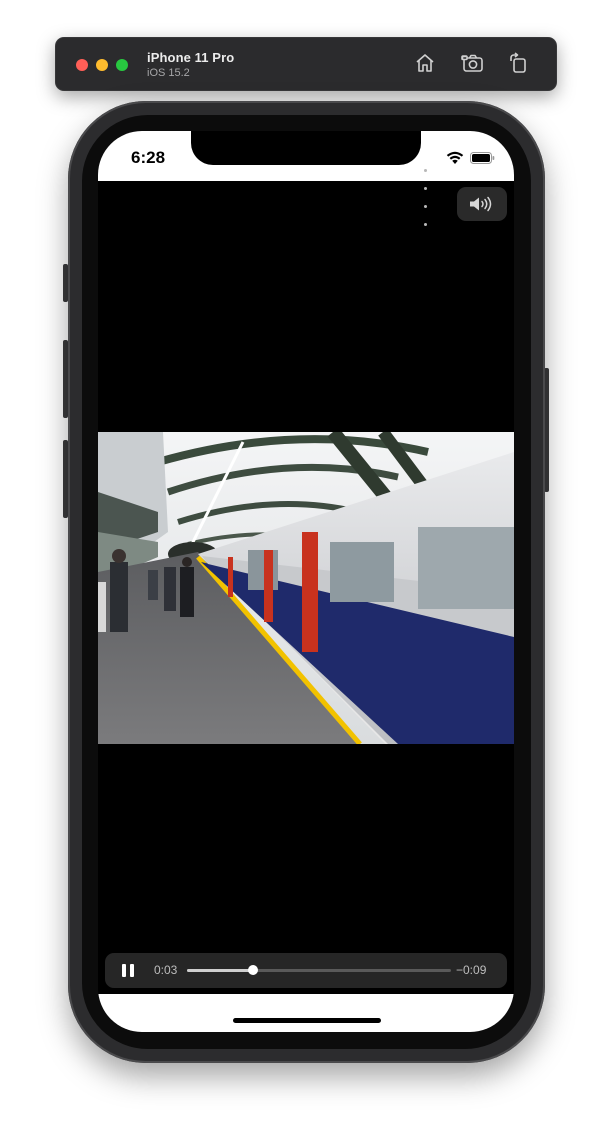 Image resolution: width=612 pixels, height=1139 pixels. What do you see at coordinates (148, 157) in the screenshot?
I see `status-time: 6:28` at bounding box center [148, 157].